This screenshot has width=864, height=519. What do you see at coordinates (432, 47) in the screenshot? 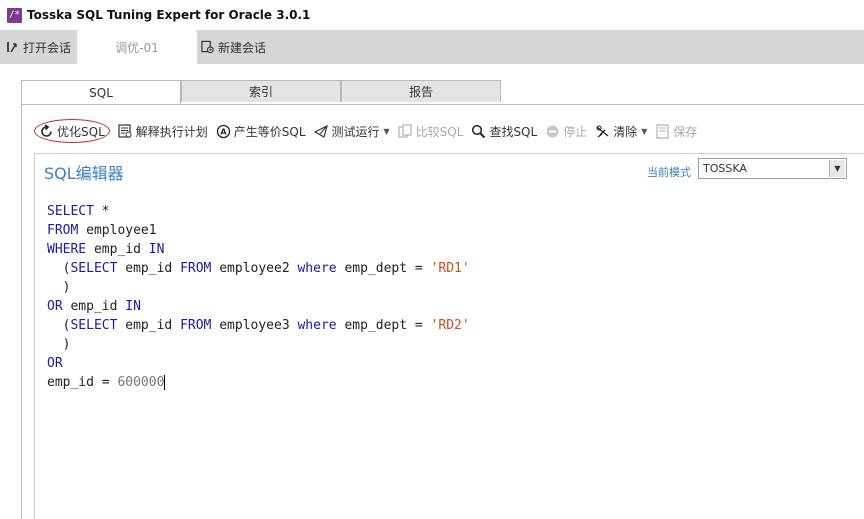
I see `session-bar: 打开会话 调优-01 新建会话` at bounding box center [432, 47].